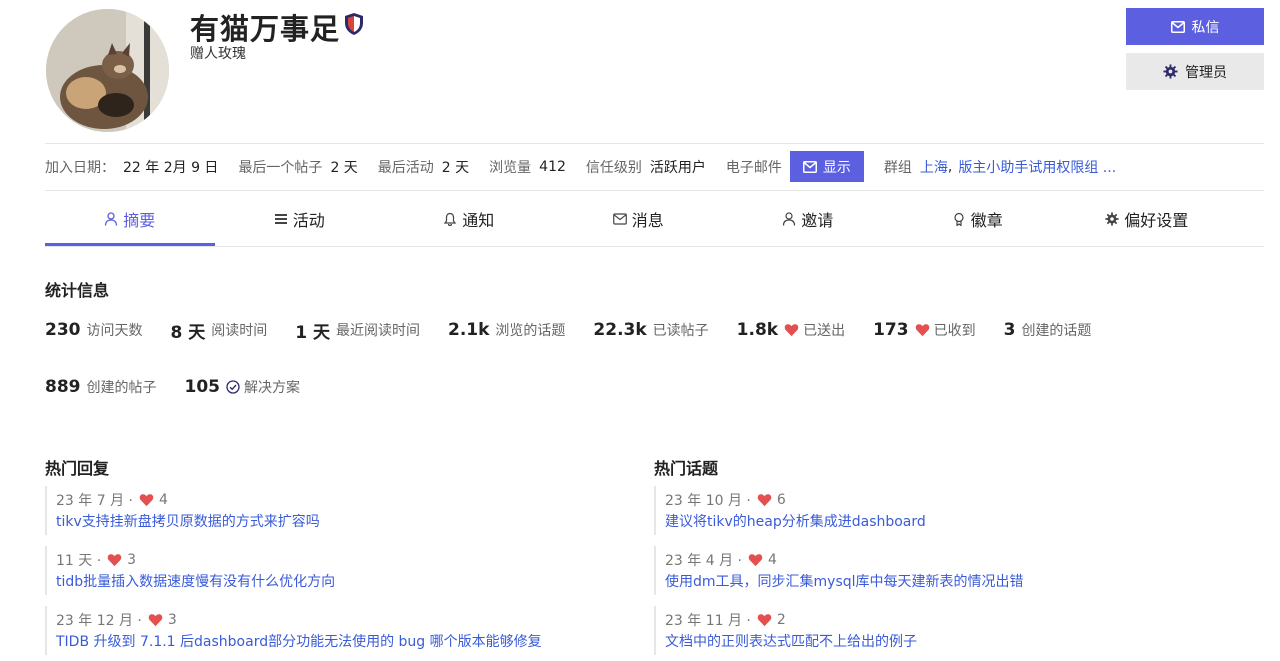 The width and height of the screenshot is (1280, 661). Describe the element at coordinates (1206, 72) in the screenshot. I see `admin-button-label: 管理员` at that location.